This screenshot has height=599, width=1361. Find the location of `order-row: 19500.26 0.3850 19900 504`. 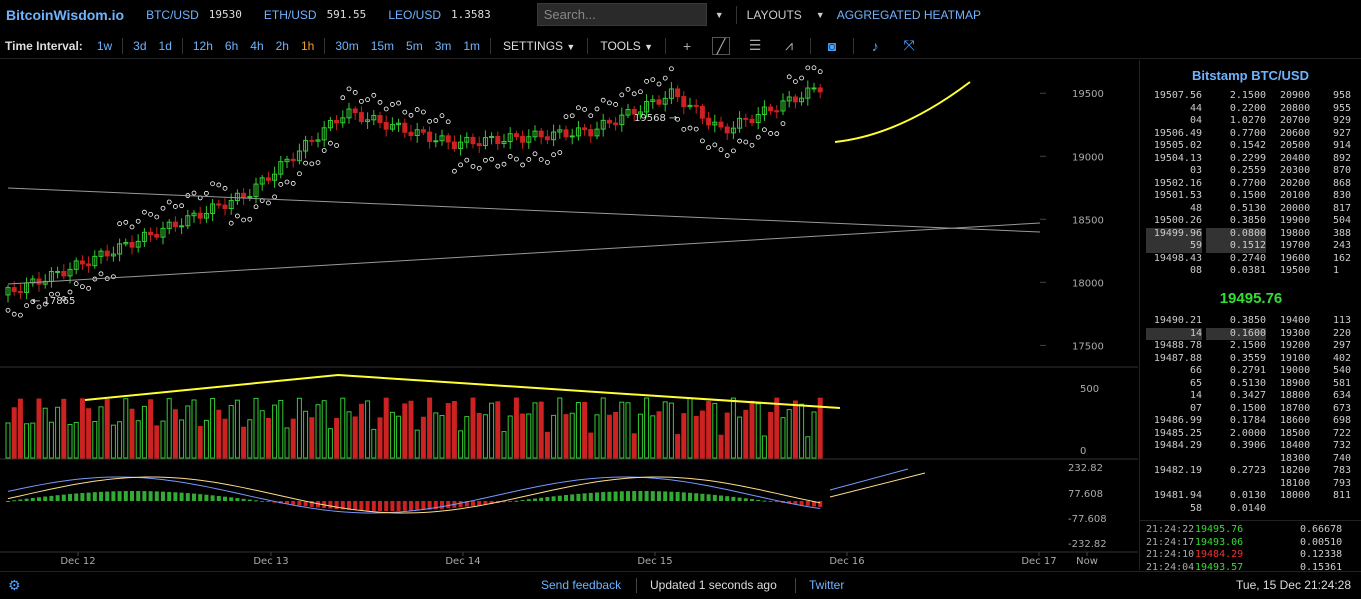

order-row: 19500.26 0.3850 19900 504 is located at coordinates (1250, 221).